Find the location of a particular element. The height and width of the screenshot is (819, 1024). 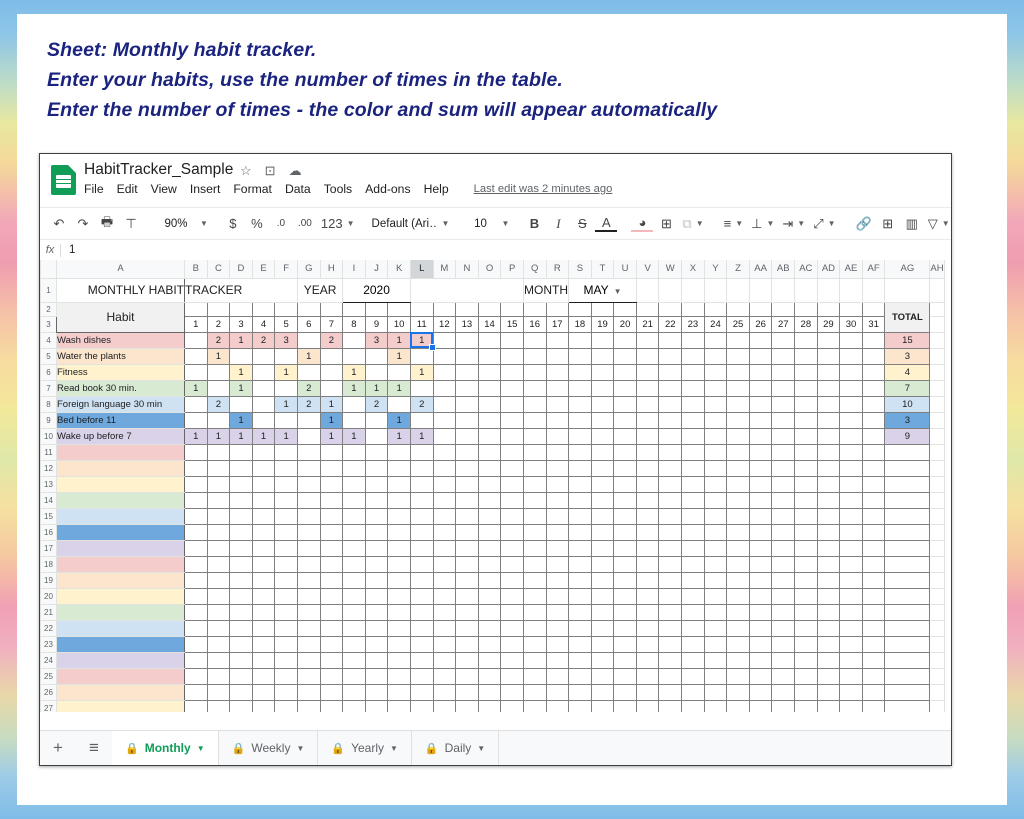

row-header: 16 is located at coordinates (48, 532).